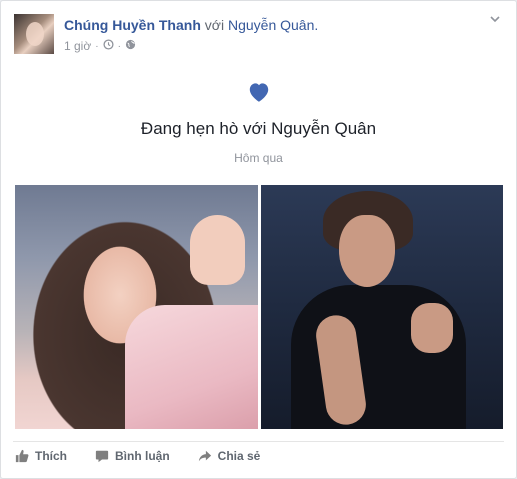 The height and width of the screenshot is (479, 517). What do you see at coordinates (130, 46) in the screenshot?
I see `globe-icon` at bounding box center [130, 46].